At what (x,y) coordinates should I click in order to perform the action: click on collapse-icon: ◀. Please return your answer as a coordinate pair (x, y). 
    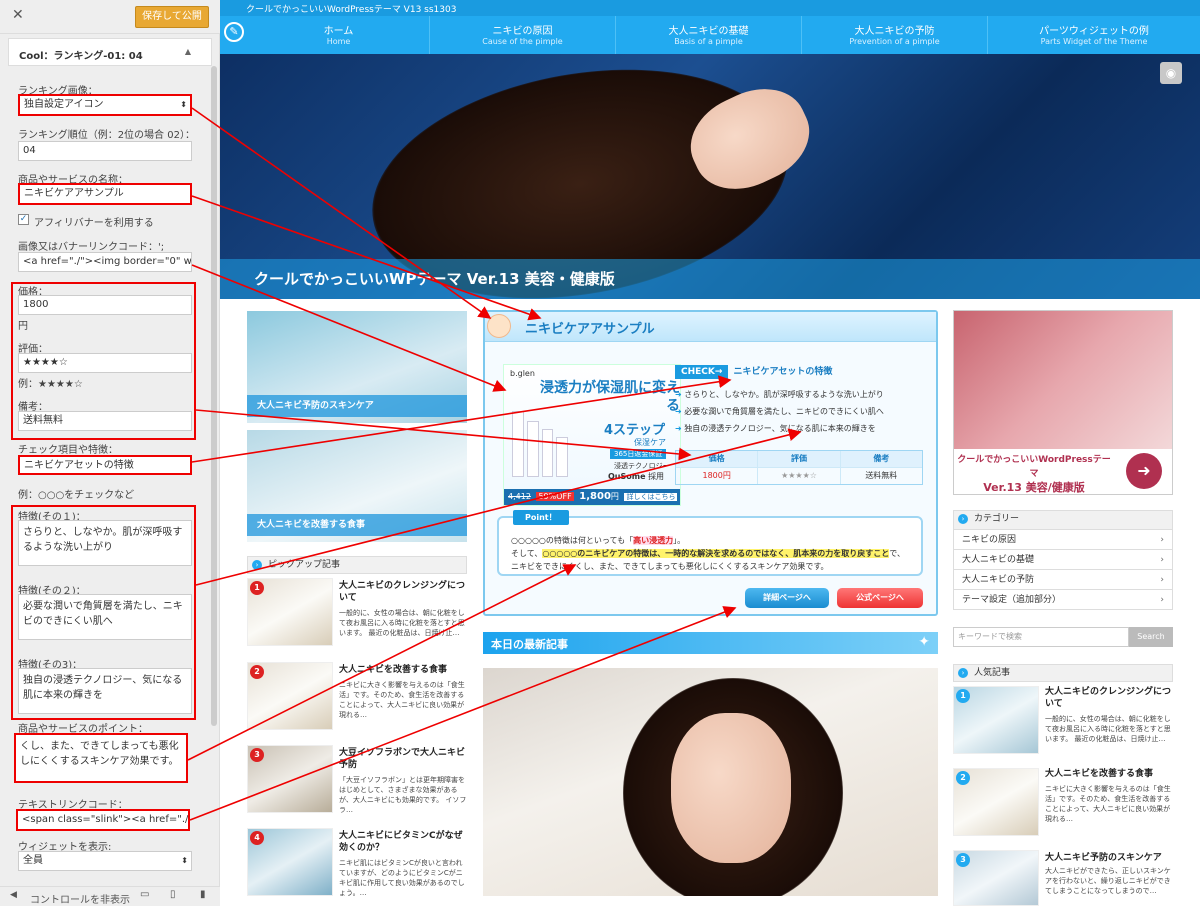
    Looking at the image, I should click on (13, 895).